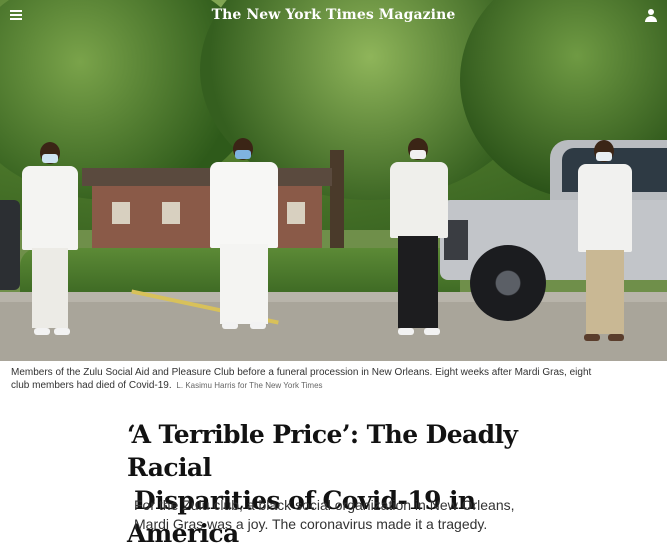  Describe the element at coordinates (10, 245) in the screenshot. I see `parked-car` at that location.